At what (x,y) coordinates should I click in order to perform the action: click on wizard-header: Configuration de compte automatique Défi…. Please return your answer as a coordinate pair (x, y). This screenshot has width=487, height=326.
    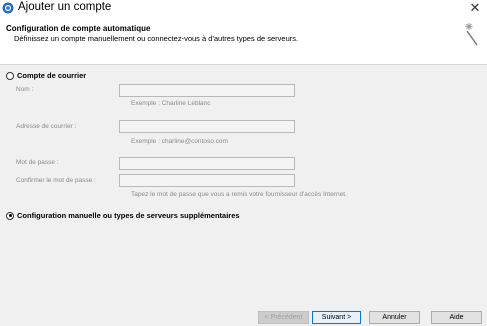
    Looking at the image, I should click on (243, 41).